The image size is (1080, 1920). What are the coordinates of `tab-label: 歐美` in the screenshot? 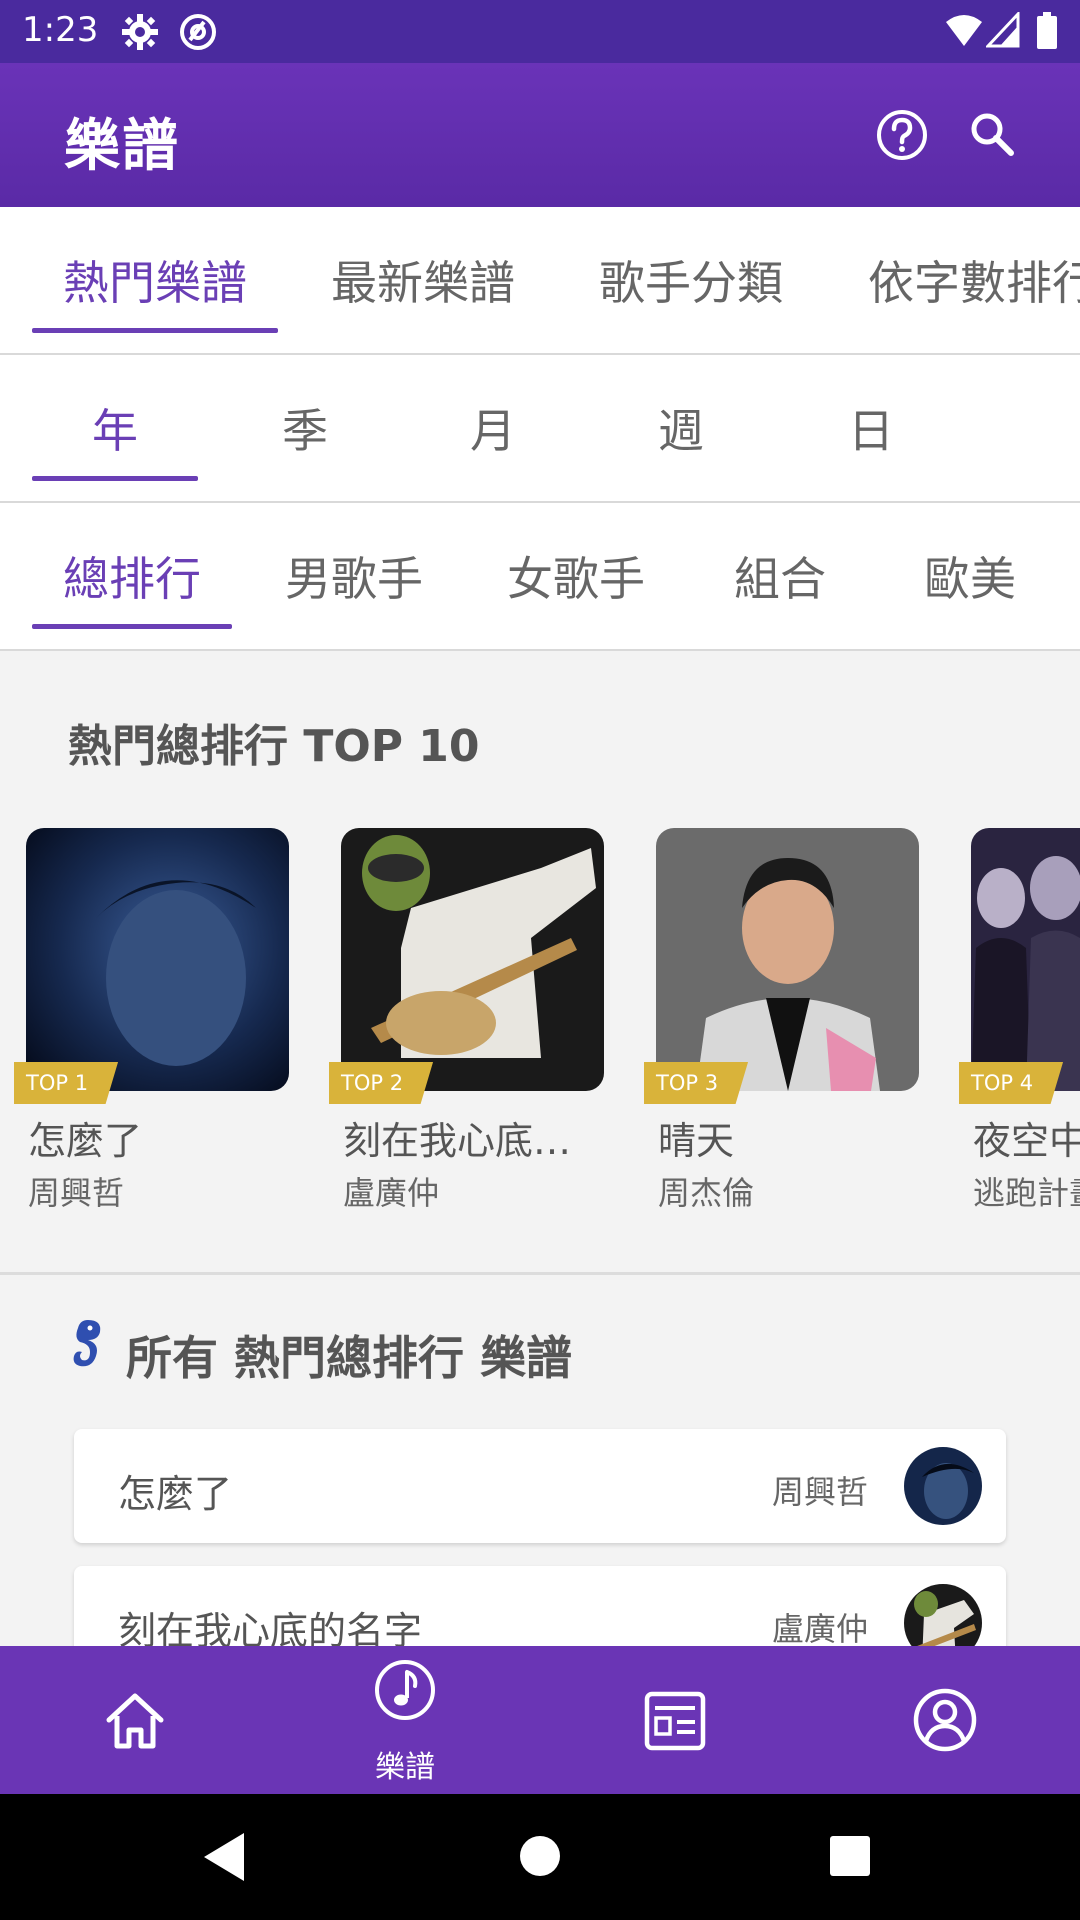 It's located at (970, 579).